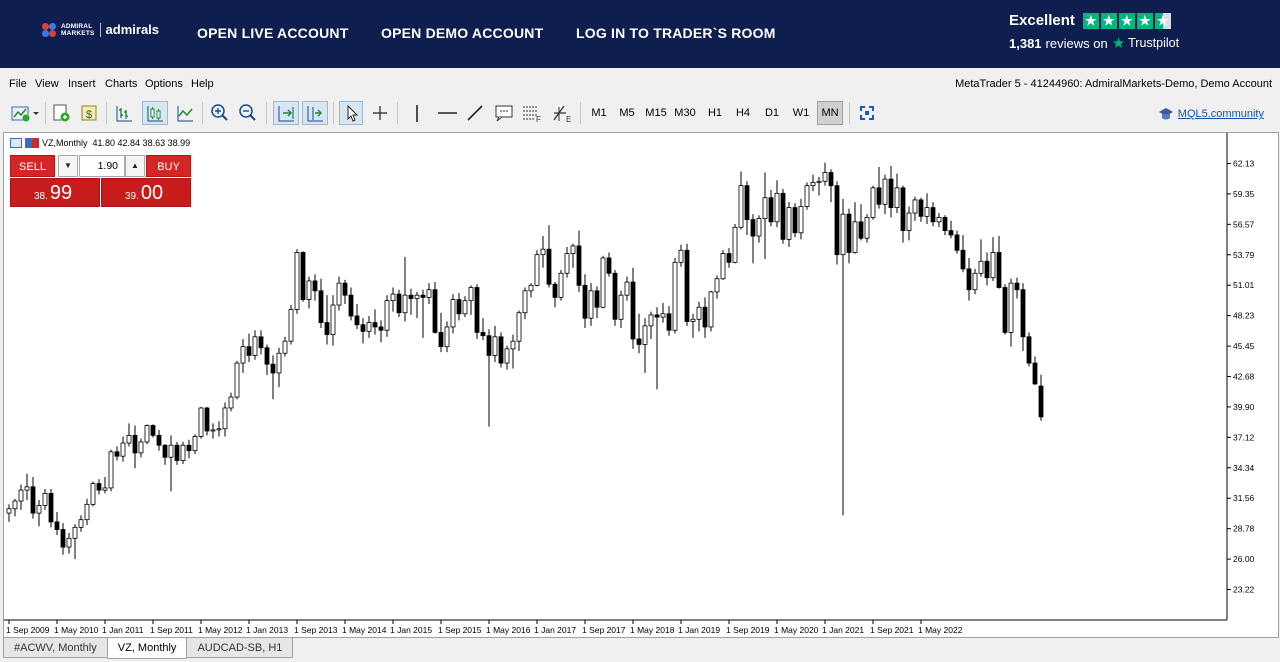  I want to click on lot-increase-button: ▲, so click(135, 166).